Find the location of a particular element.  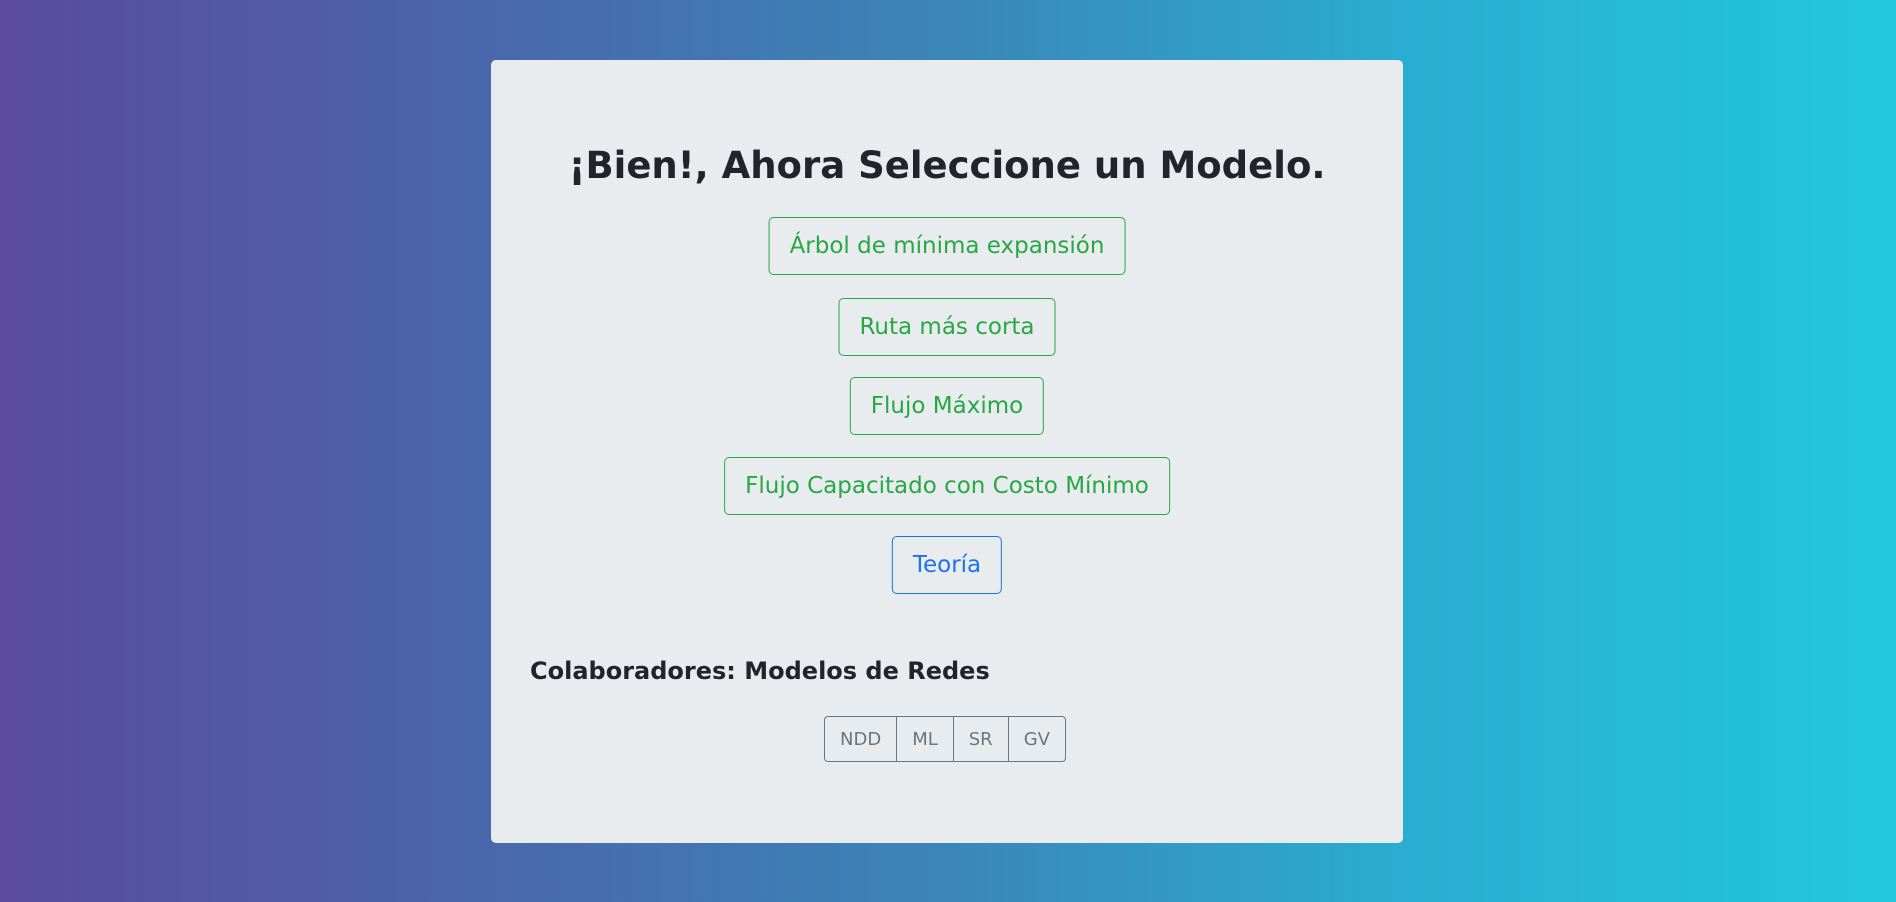

collaborators-button-group: NDD ML SR GV is located at coordinates (945, 739).